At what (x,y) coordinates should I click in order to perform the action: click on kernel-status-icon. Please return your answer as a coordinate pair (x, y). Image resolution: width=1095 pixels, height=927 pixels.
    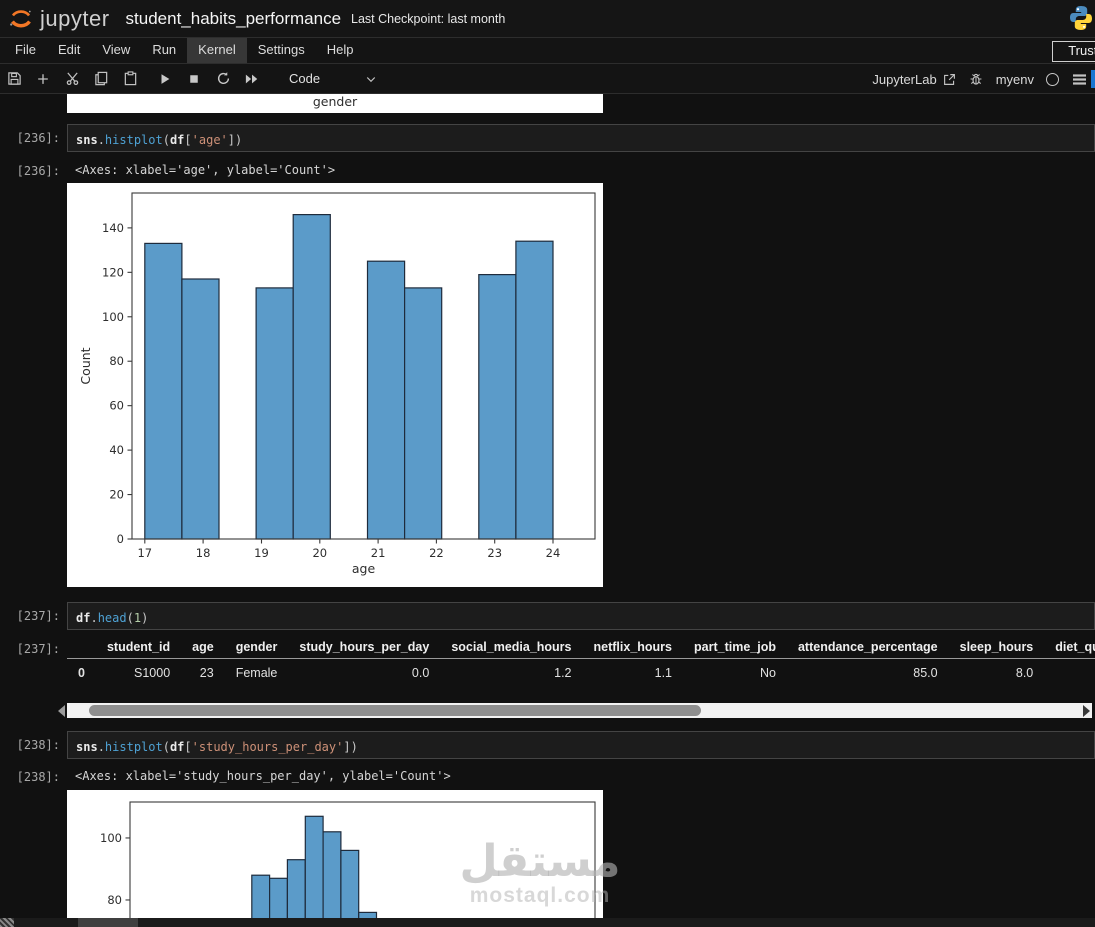
    Looking at the image, I should click on (1052, 79).